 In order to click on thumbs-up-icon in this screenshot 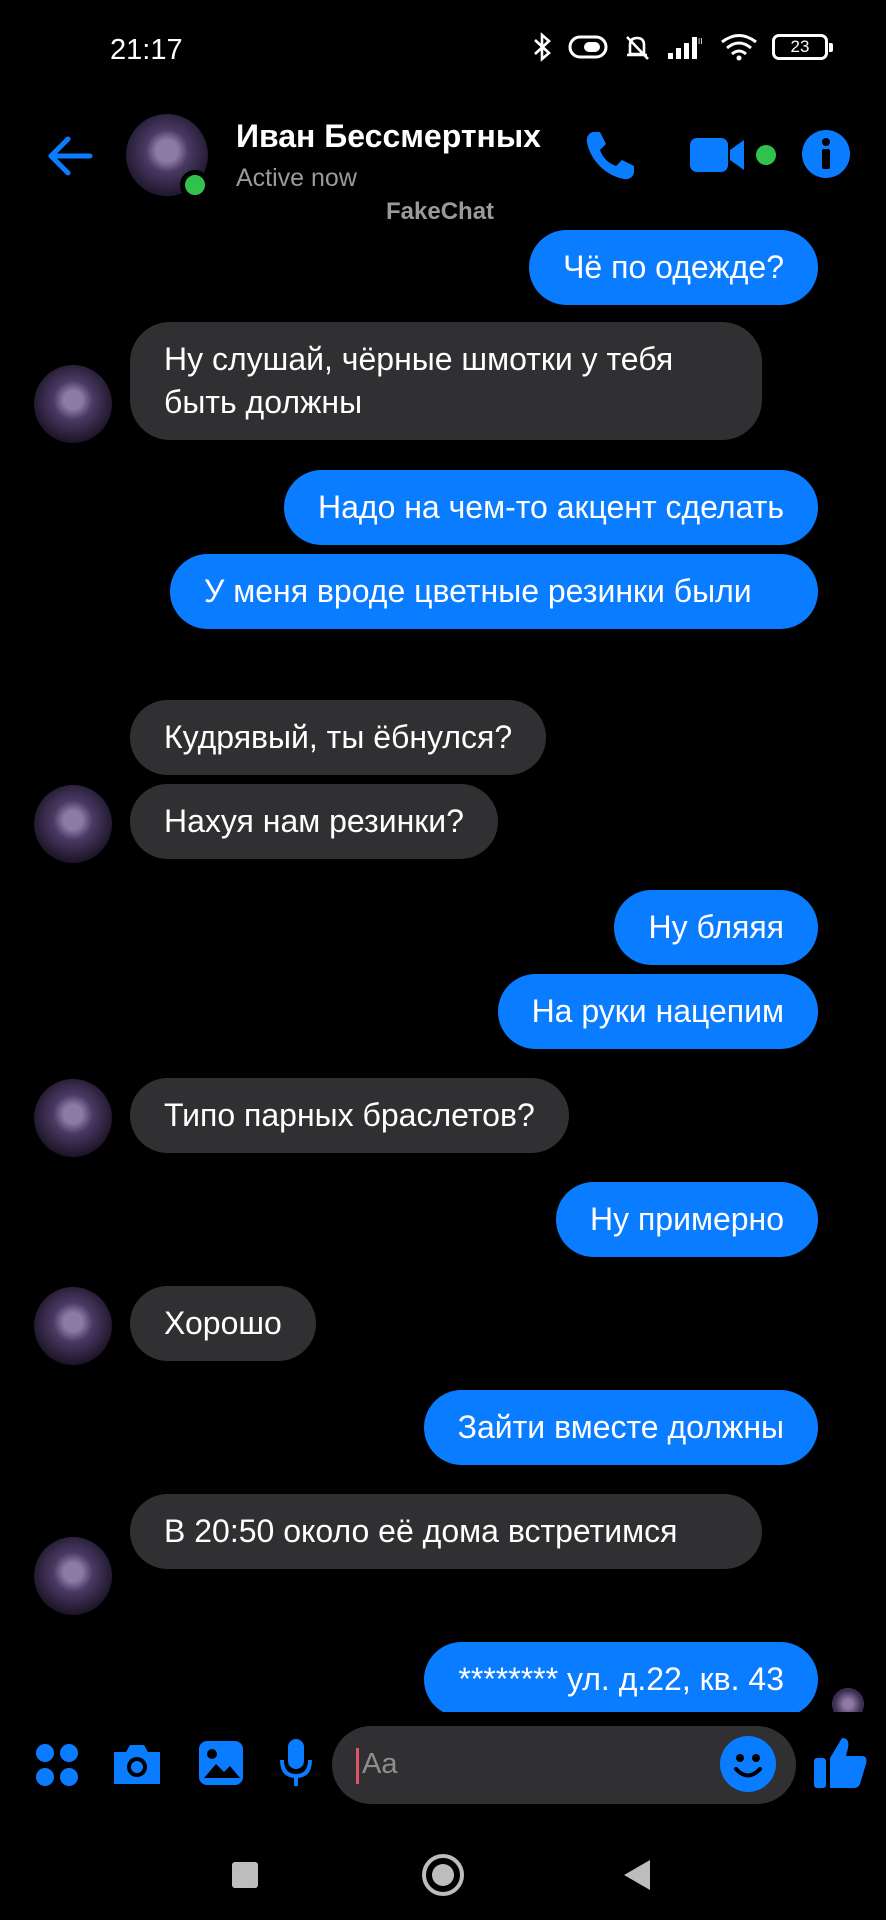, I will do `click(840, 1763)`.